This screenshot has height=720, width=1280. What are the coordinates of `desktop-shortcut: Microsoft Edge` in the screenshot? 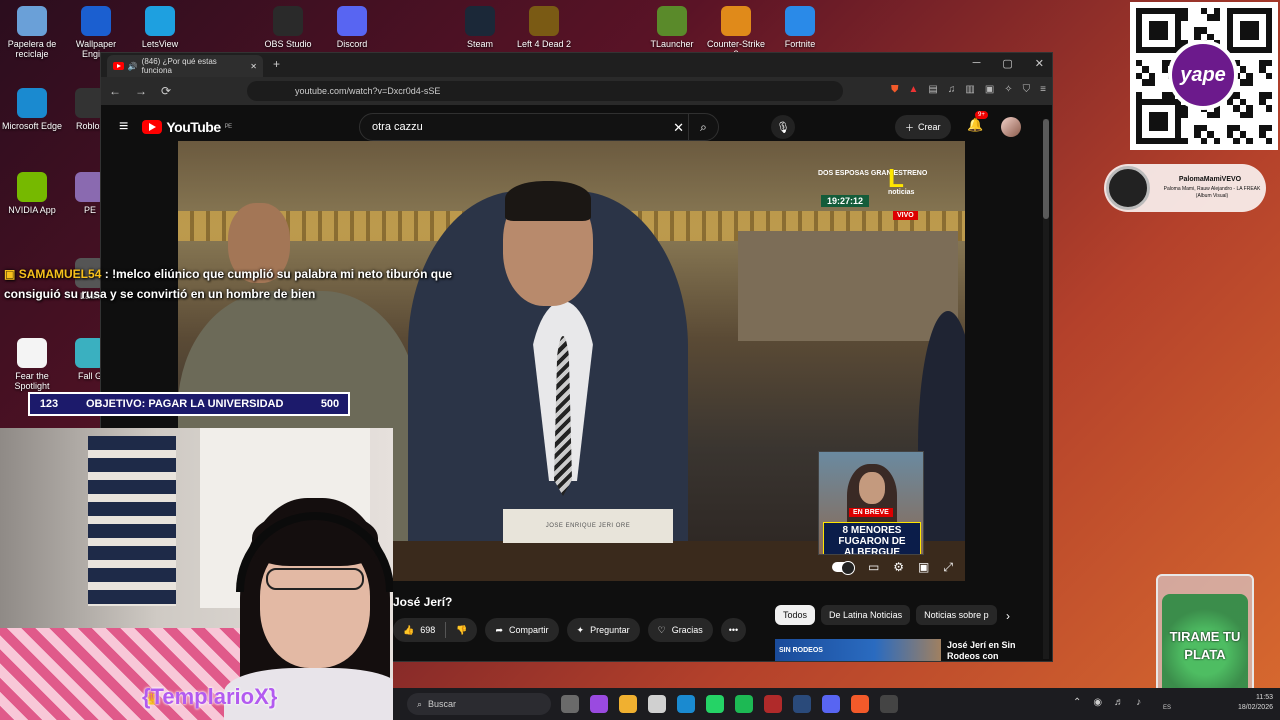 It's located at (32, 109).